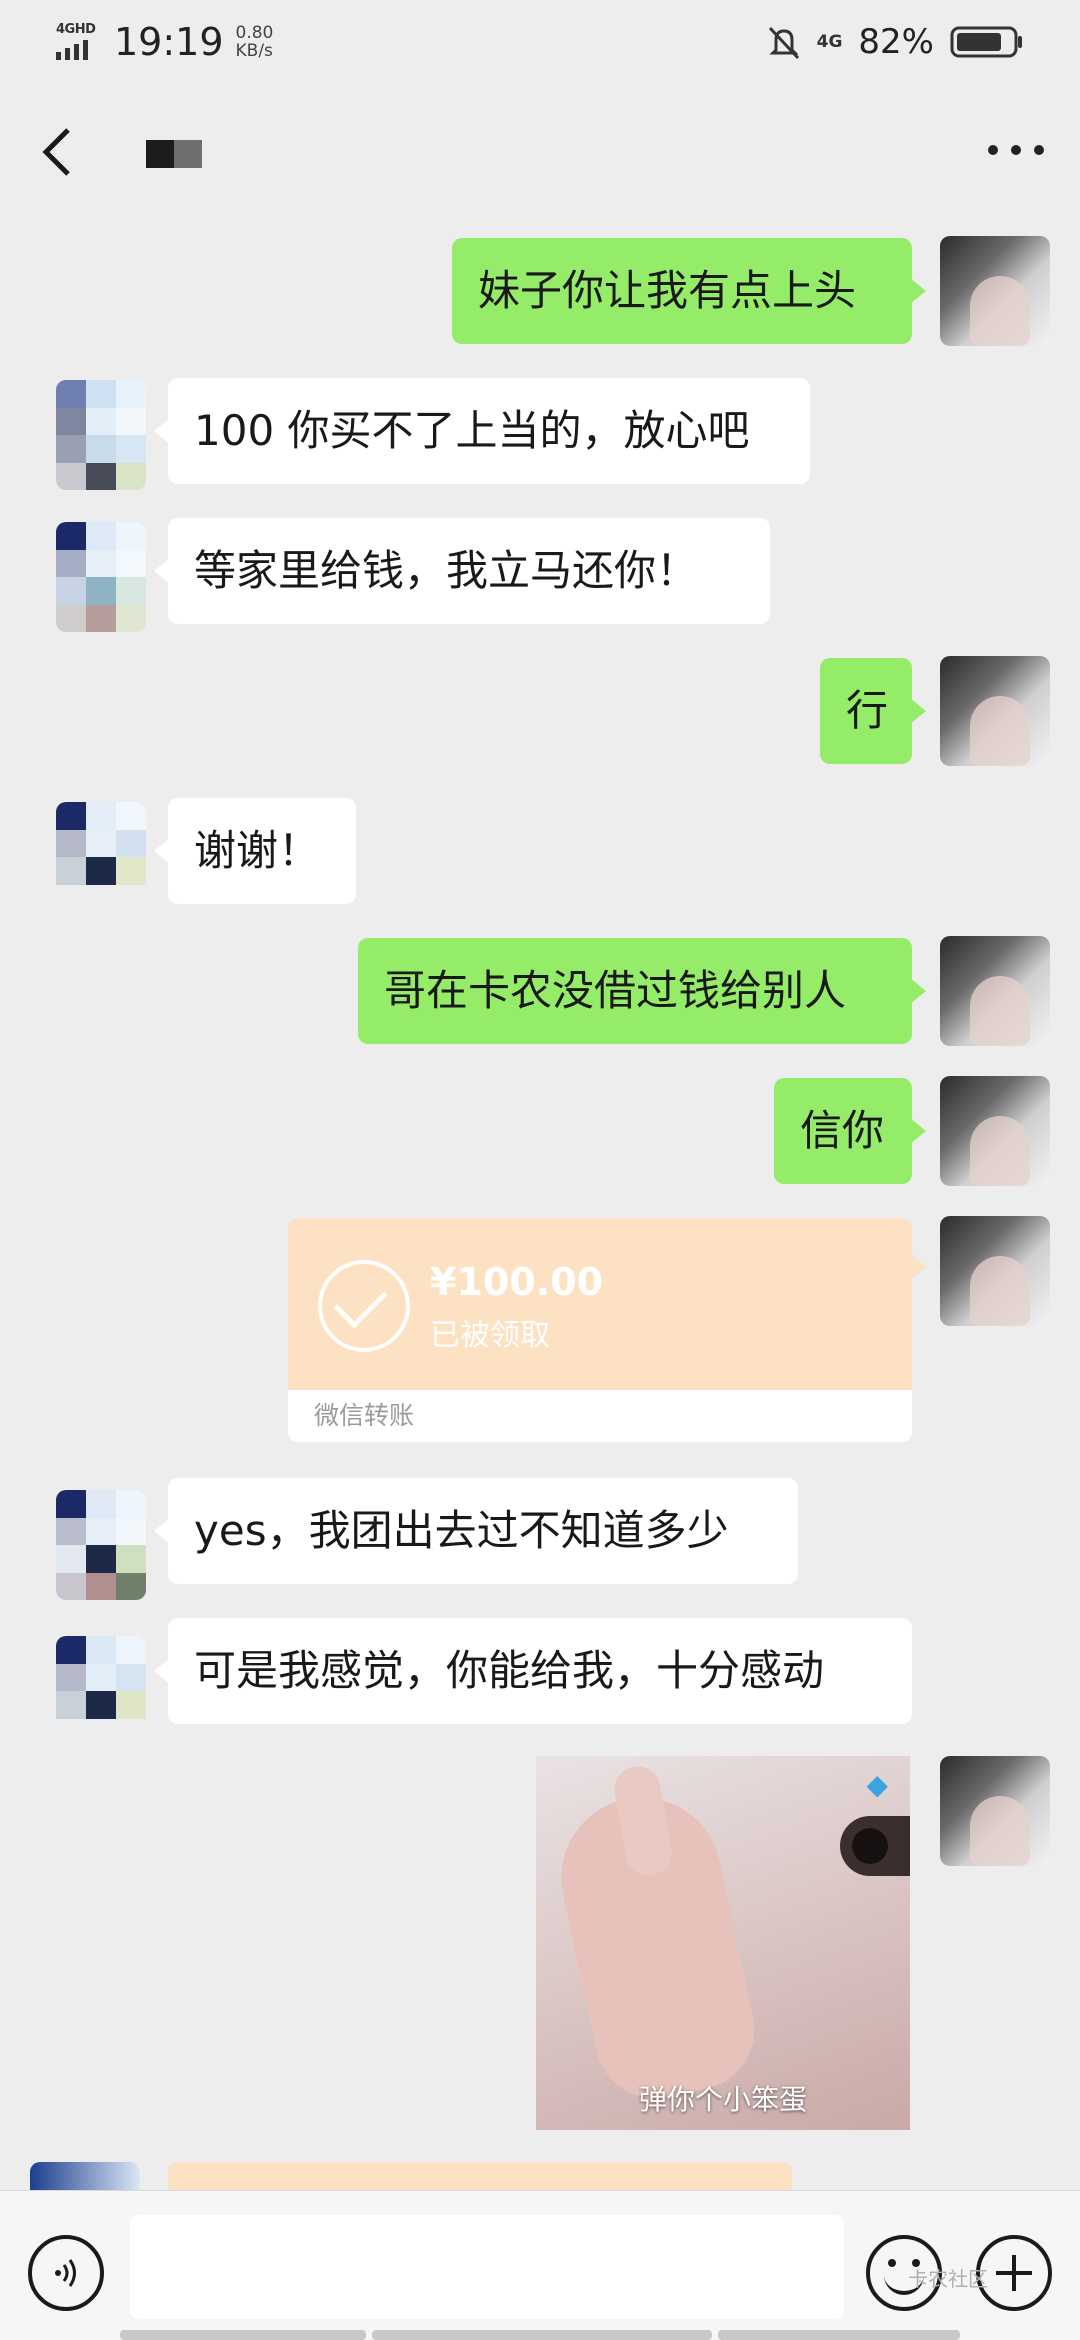 The height and width of the screenshot is (2340, 1080). I want to click on status-right: 4G 82%, so click(895, 42).